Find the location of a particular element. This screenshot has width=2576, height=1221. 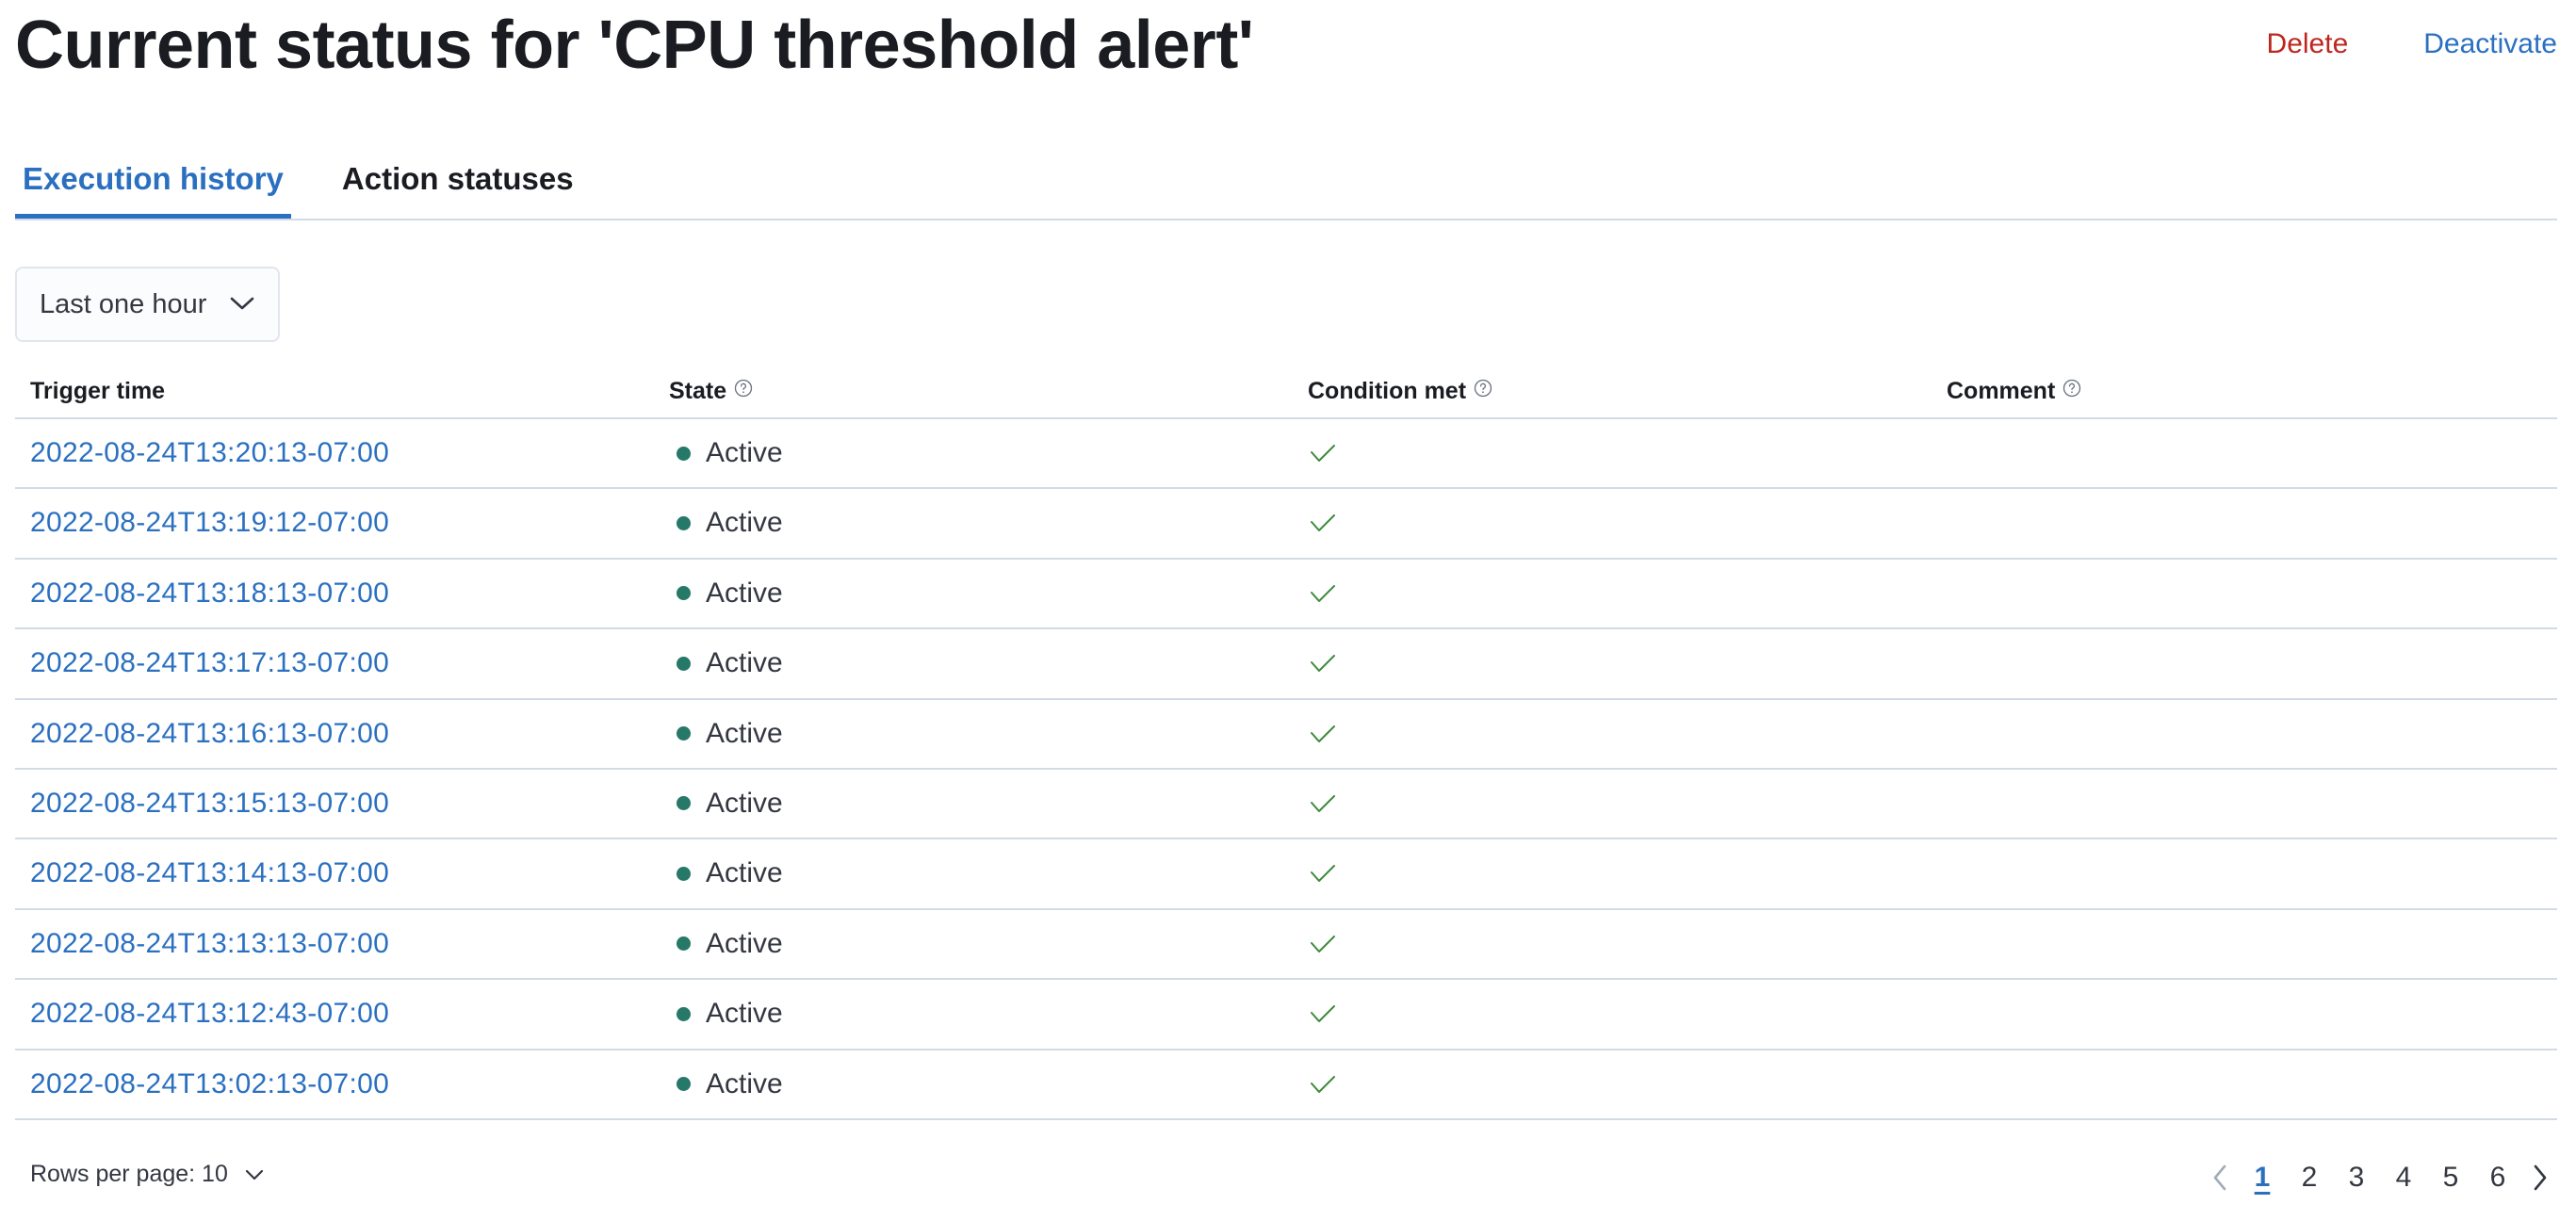

trigger-time-link: 2022-08-24T13:12:43-07:00 is located at coordinates (209, 1014).